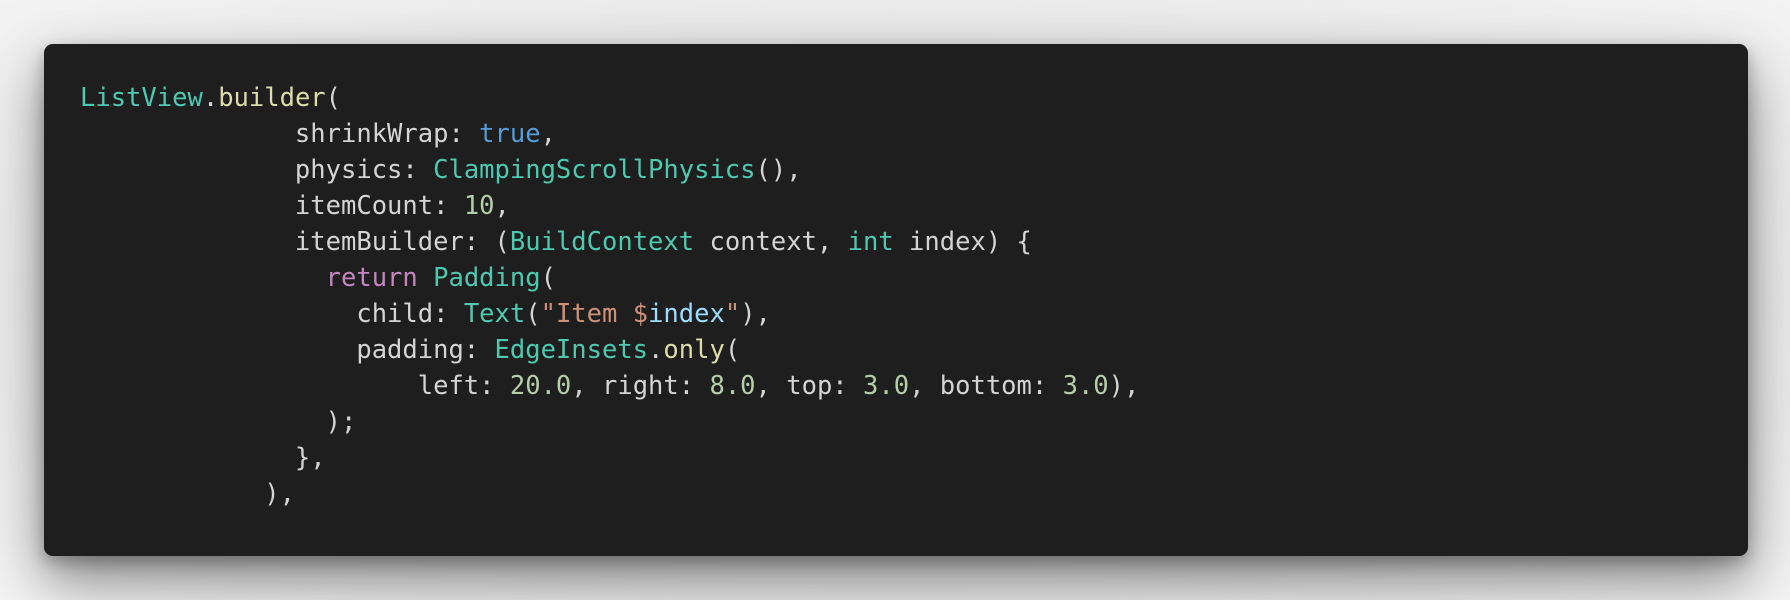  I want to click on code-token-default: context,, so click(771, 242).